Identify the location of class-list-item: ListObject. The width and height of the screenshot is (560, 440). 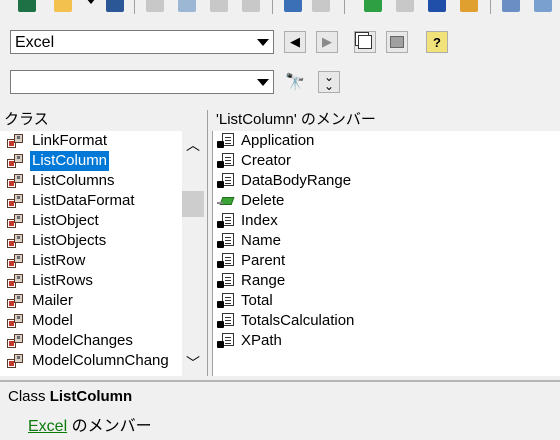
(94, 221).